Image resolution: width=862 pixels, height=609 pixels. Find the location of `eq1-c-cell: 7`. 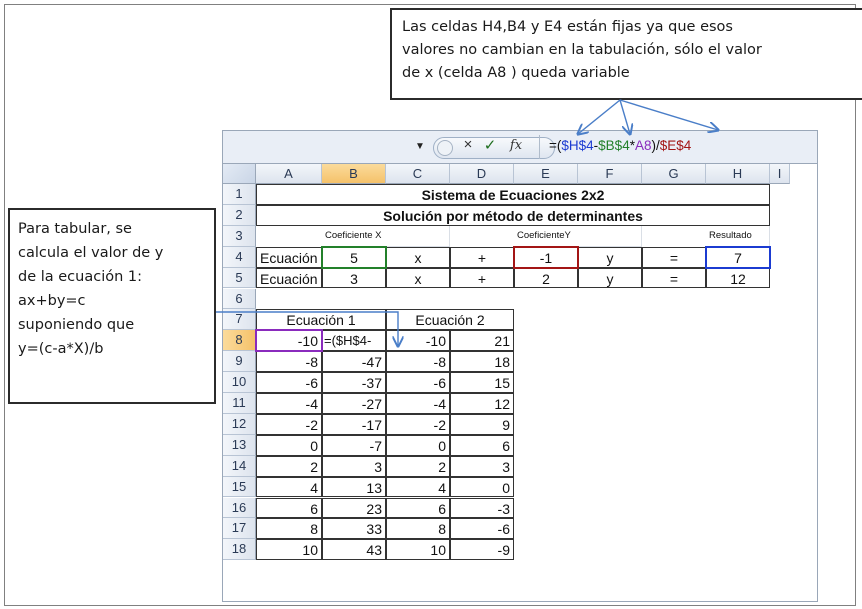

eq1-c-cell: 7 is located at coordinates (738, 257).